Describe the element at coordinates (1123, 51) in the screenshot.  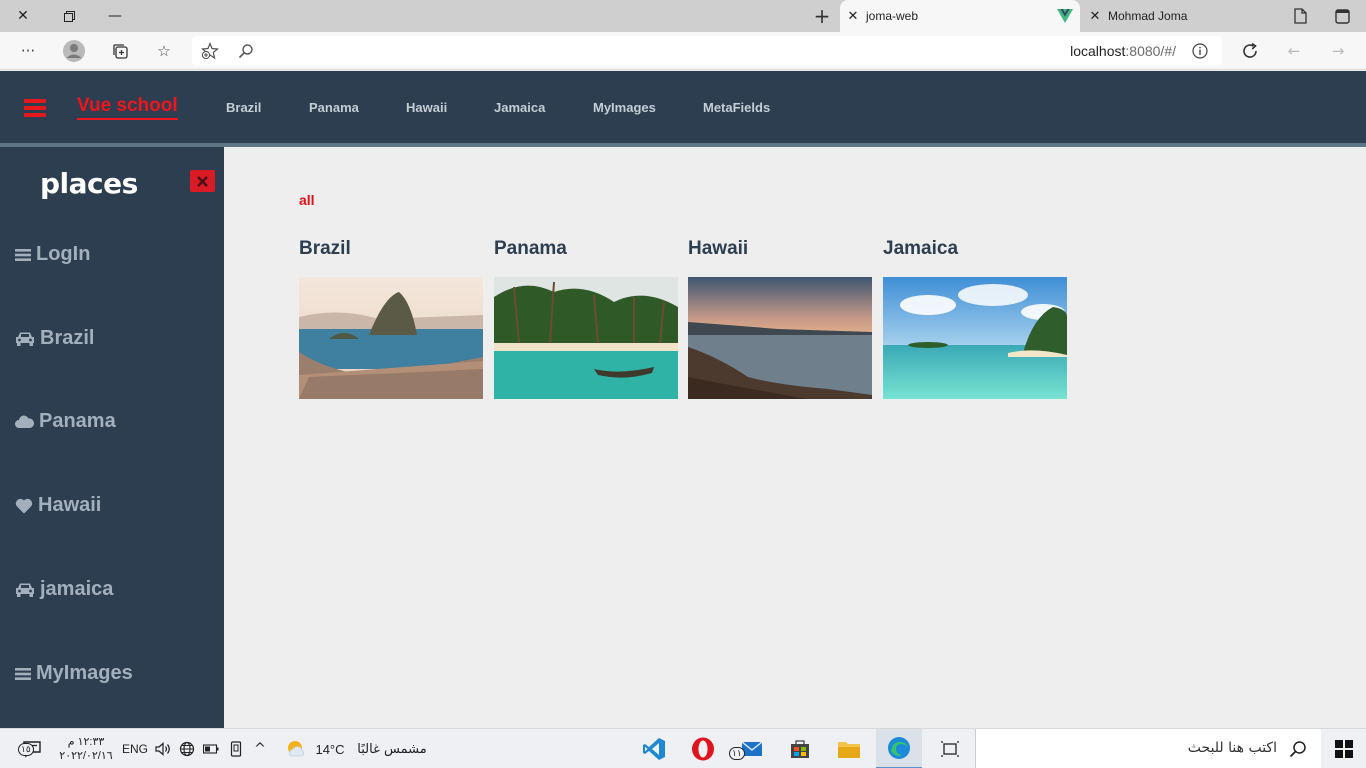
I see `url-text: localhost:8080/#/` at that location.